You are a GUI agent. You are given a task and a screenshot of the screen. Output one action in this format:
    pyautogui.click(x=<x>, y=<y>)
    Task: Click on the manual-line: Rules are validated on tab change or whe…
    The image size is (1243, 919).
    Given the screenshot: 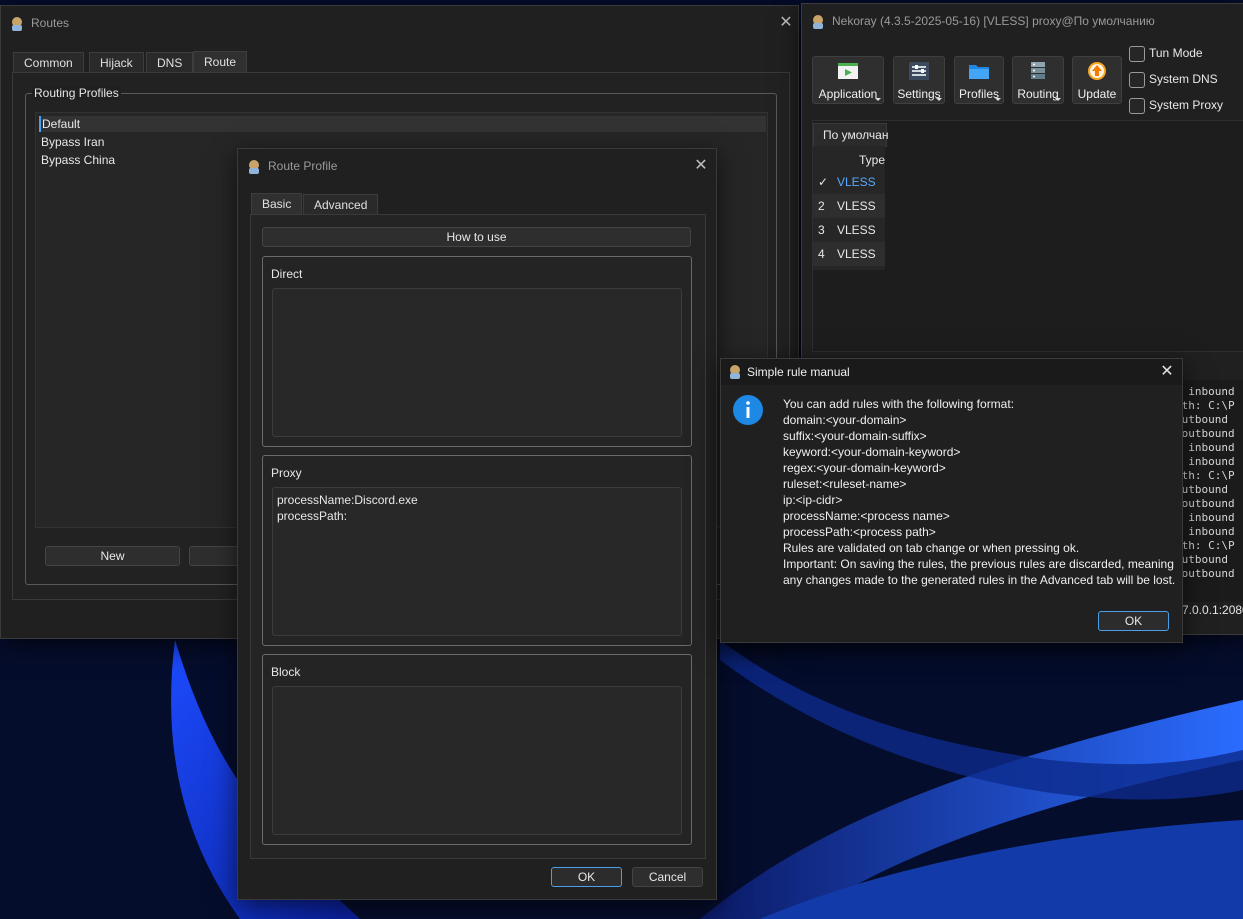 What is the action you would take?
    pyautogui.click(x=931, y=548)
    